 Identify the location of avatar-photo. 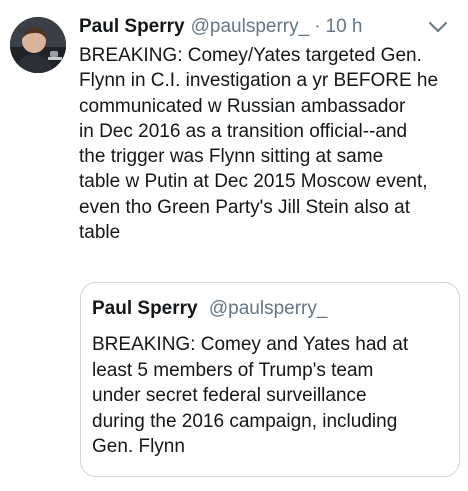
(38, 45).